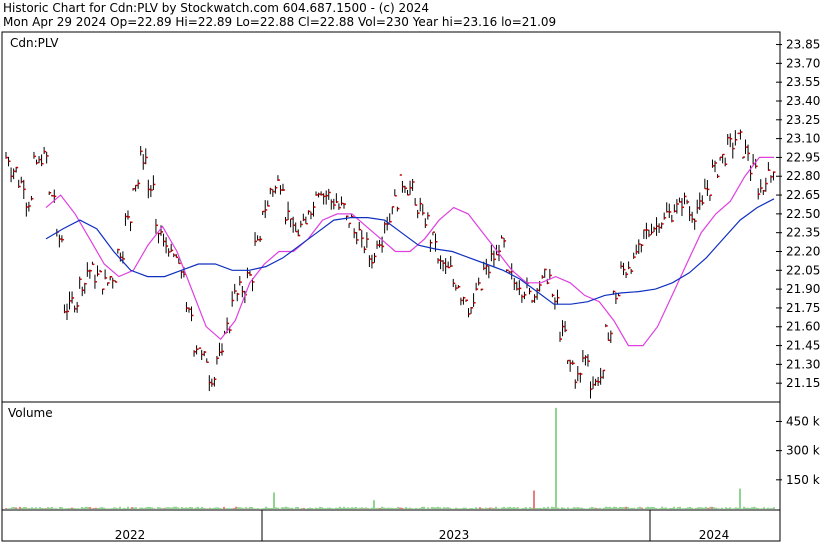 The width and height of the screenshot is (830, 543). Describe the element at coordinates (803, 480) in the screenshot. I see `volume-tick-label: 150 k` at that location.